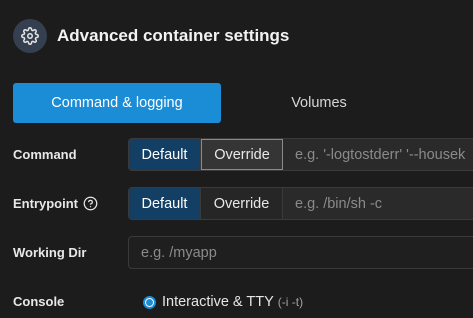 Image resolution: width=473 pixels, height=318 pixels. Describe the element at coordinates (45, 154) in the screenshot. I see `command-label: Command` at that location.